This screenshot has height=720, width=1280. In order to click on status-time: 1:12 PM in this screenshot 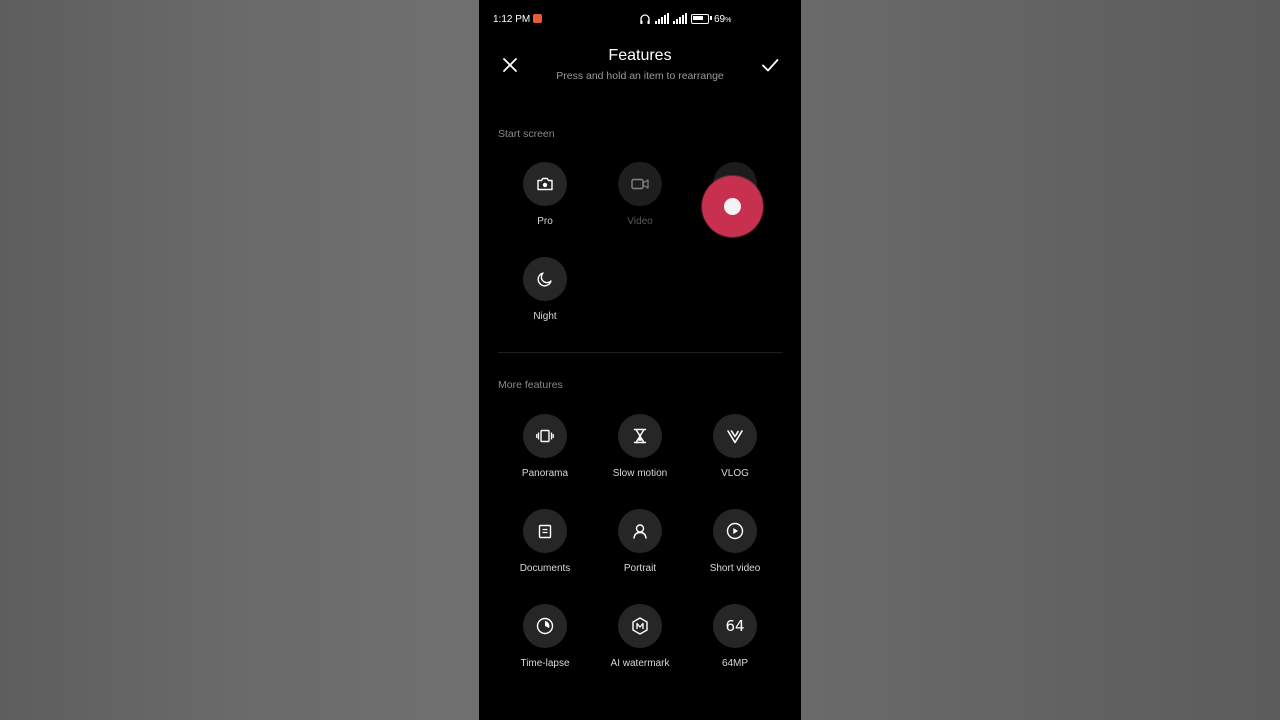, I will do `click(512, 19)`.